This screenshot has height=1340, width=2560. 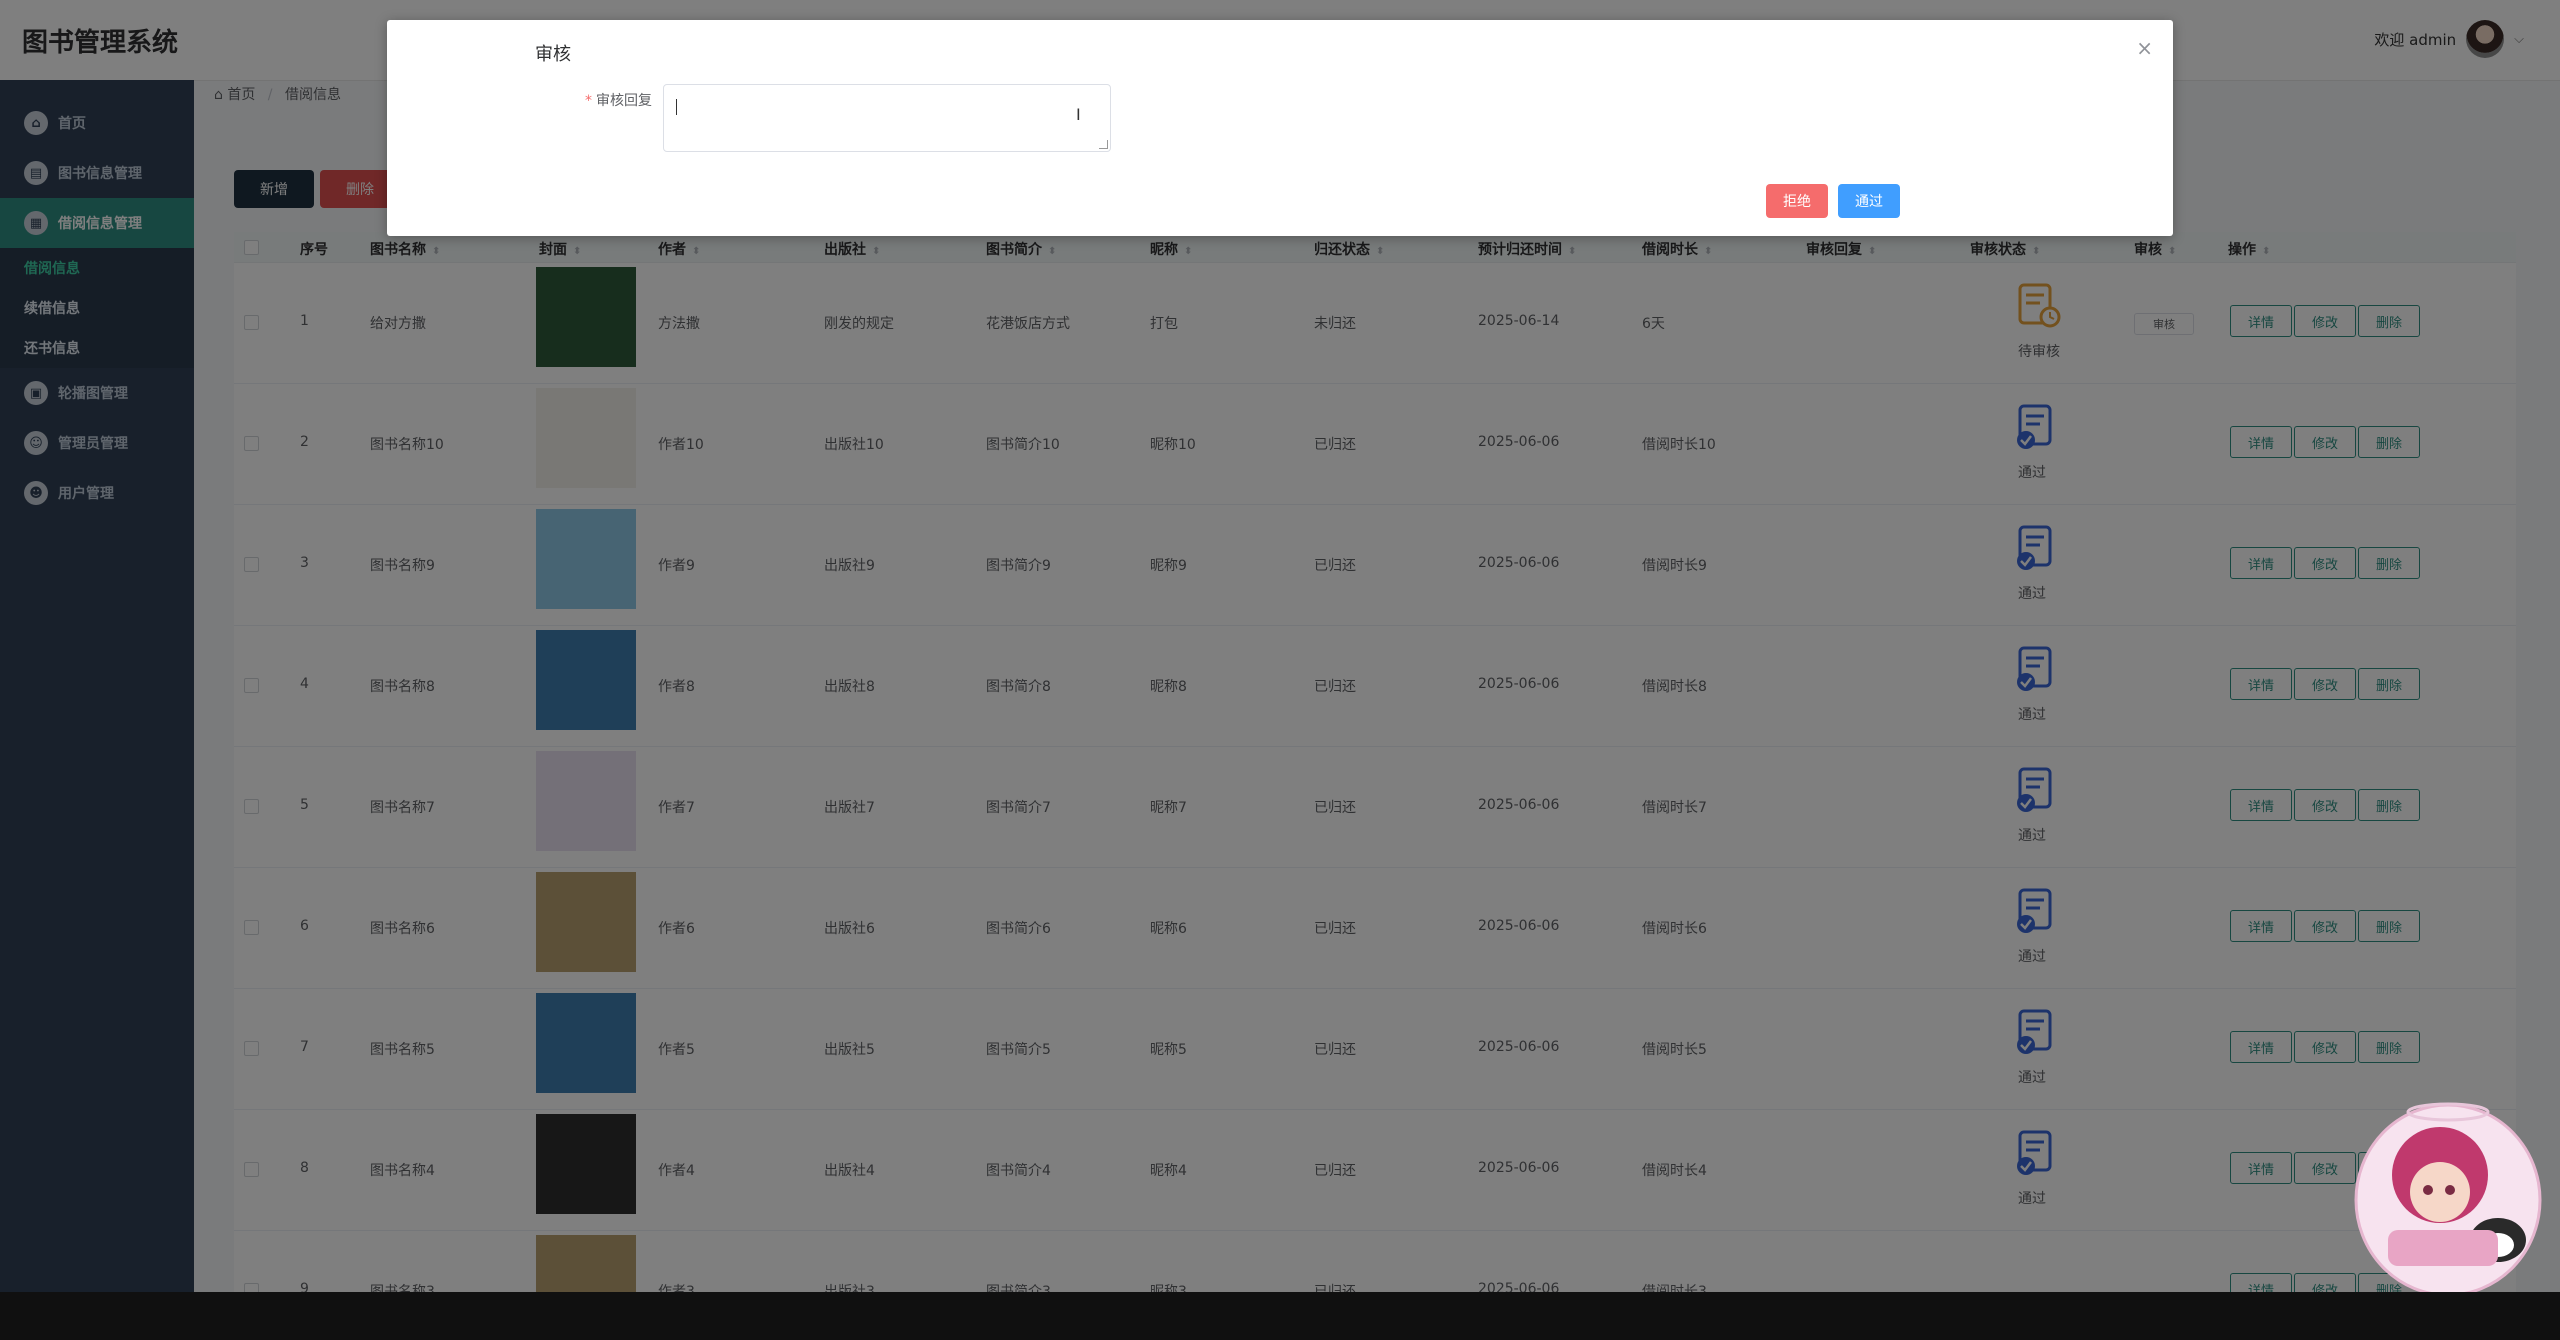 What do you see at coordinates (1103, 144) in the screenshot?
I see `resize-handle` at bounding box center [1103, 144].